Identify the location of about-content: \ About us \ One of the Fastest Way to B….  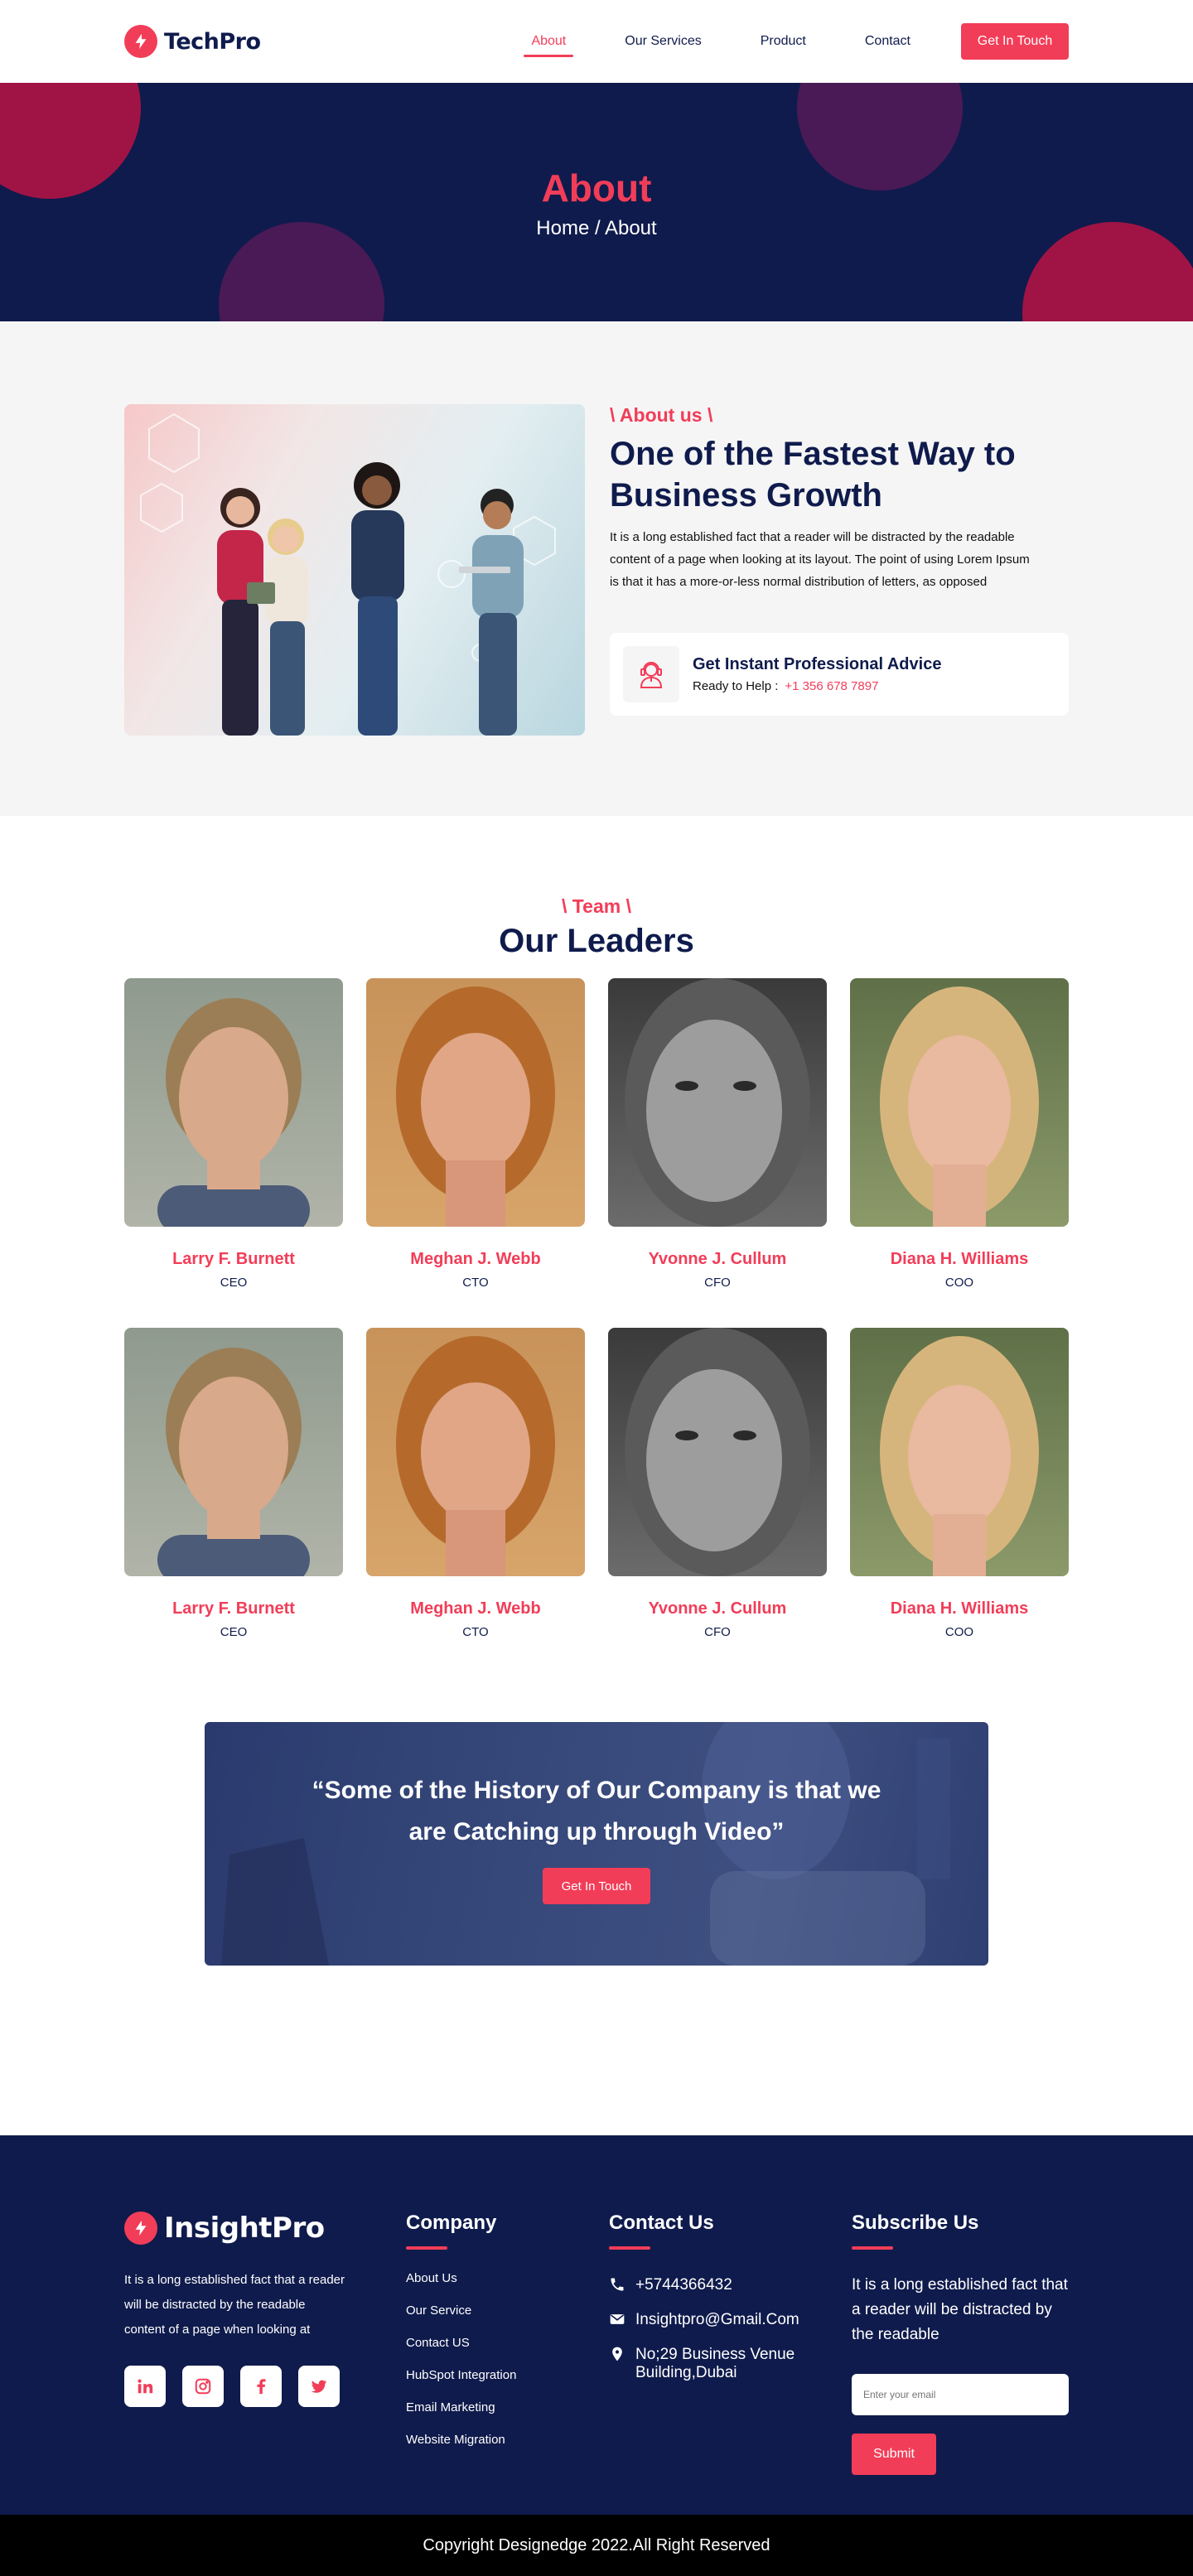
(840, 570).